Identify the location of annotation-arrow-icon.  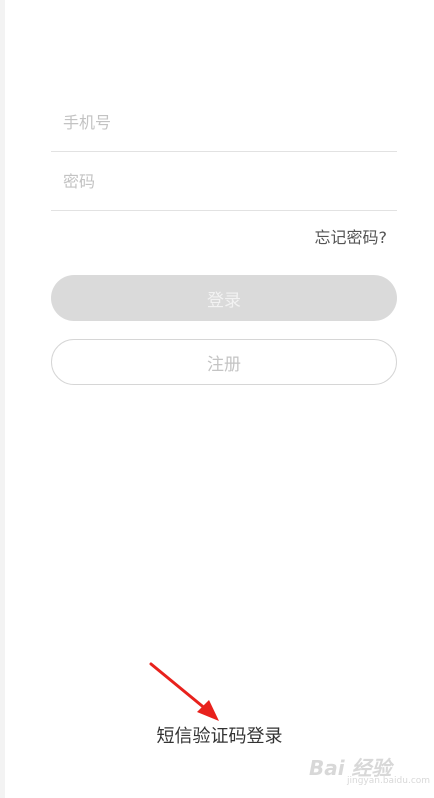
(184, 691).